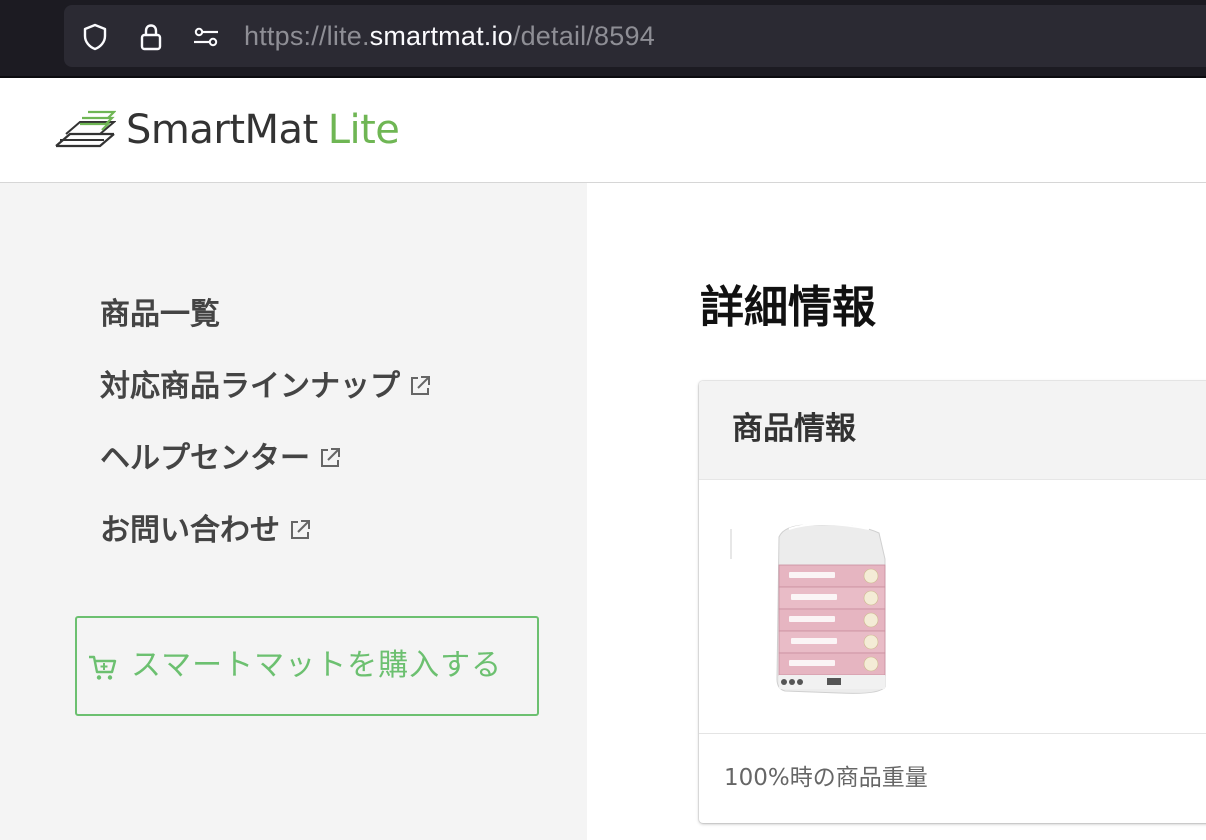 Image resolution: width=1206 pixels, height=840 pixels. I want to click on url-bar: https://lite.smartmat.io/detail/8594, so click(635, 36).